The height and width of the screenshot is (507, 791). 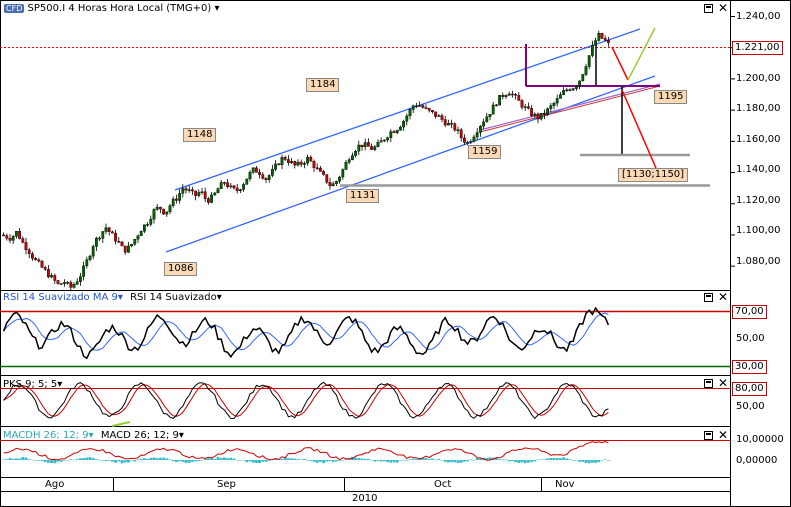 What do you see at coordinates (306, 450) in the screenshot?
I see `macd-line` at bounding box center [306, 450].